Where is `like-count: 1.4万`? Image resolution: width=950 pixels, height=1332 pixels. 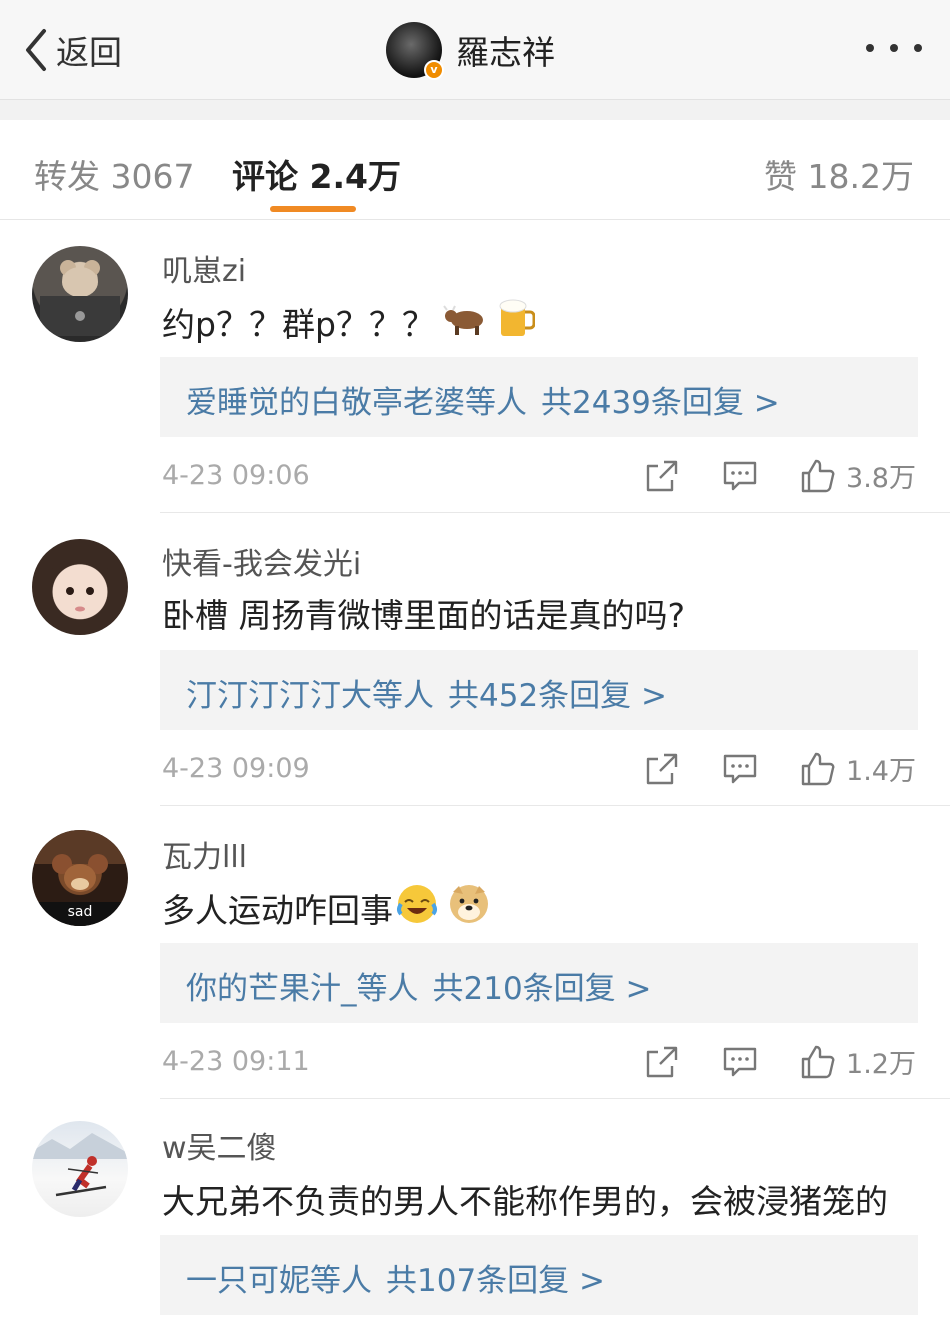
like-count: 1.4万 is located at coordinates (881, 771).